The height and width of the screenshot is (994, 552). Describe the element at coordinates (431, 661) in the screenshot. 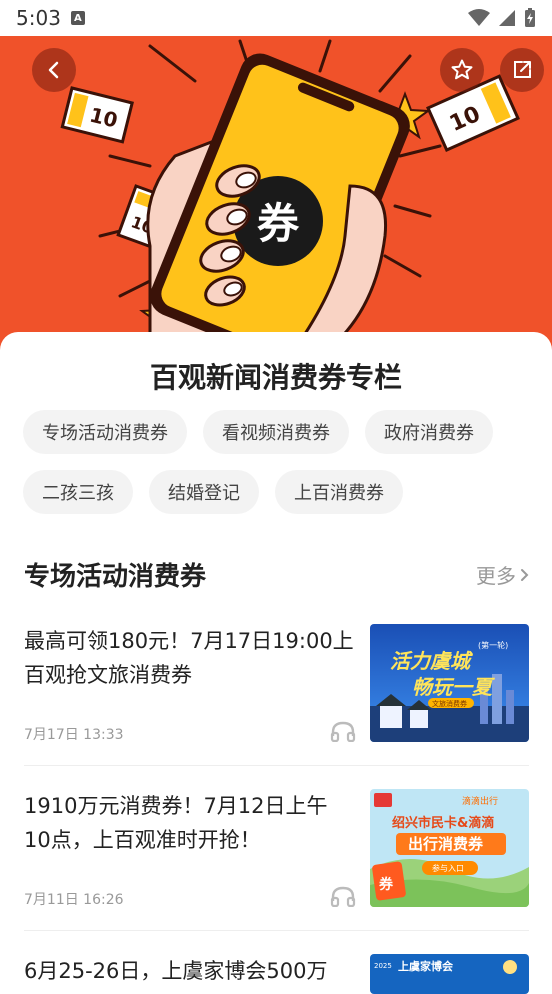

I see `svg-text: 活力虞城` at that location.